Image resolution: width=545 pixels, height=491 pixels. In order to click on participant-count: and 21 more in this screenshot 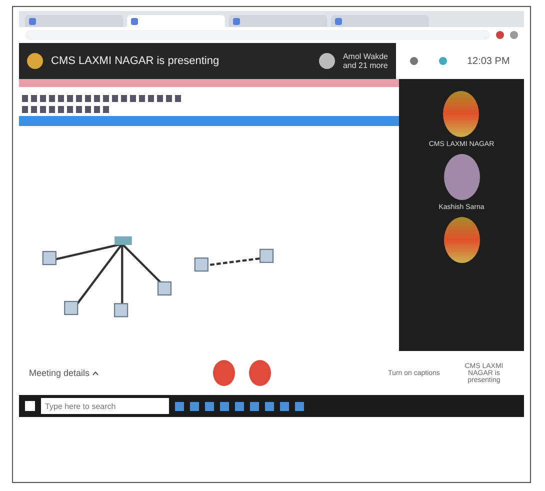, I will do `click(365, 65)`.